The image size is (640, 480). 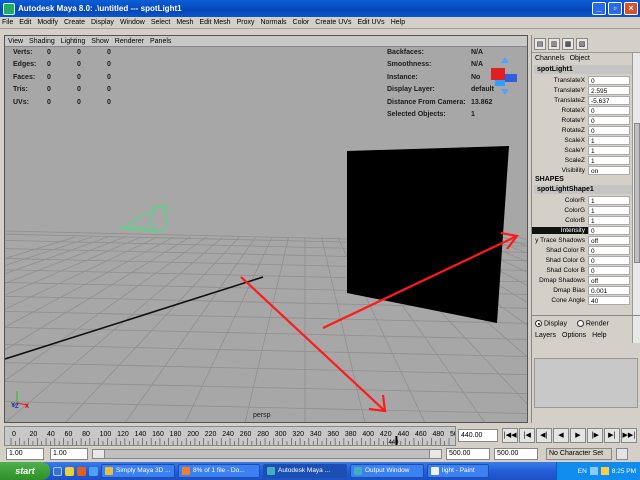 I want to click on go-to-start-button: |◀◀, so click(x=510, y=435).